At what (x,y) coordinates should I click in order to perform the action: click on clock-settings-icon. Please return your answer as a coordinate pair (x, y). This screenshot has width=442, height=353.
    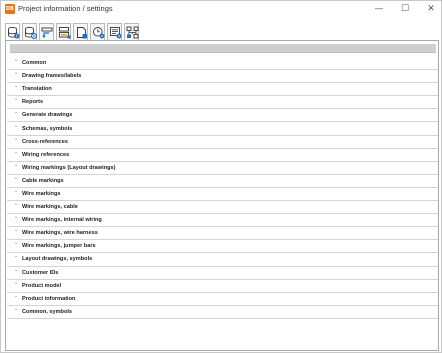
    Looking at the image, I should click on (99, 33).